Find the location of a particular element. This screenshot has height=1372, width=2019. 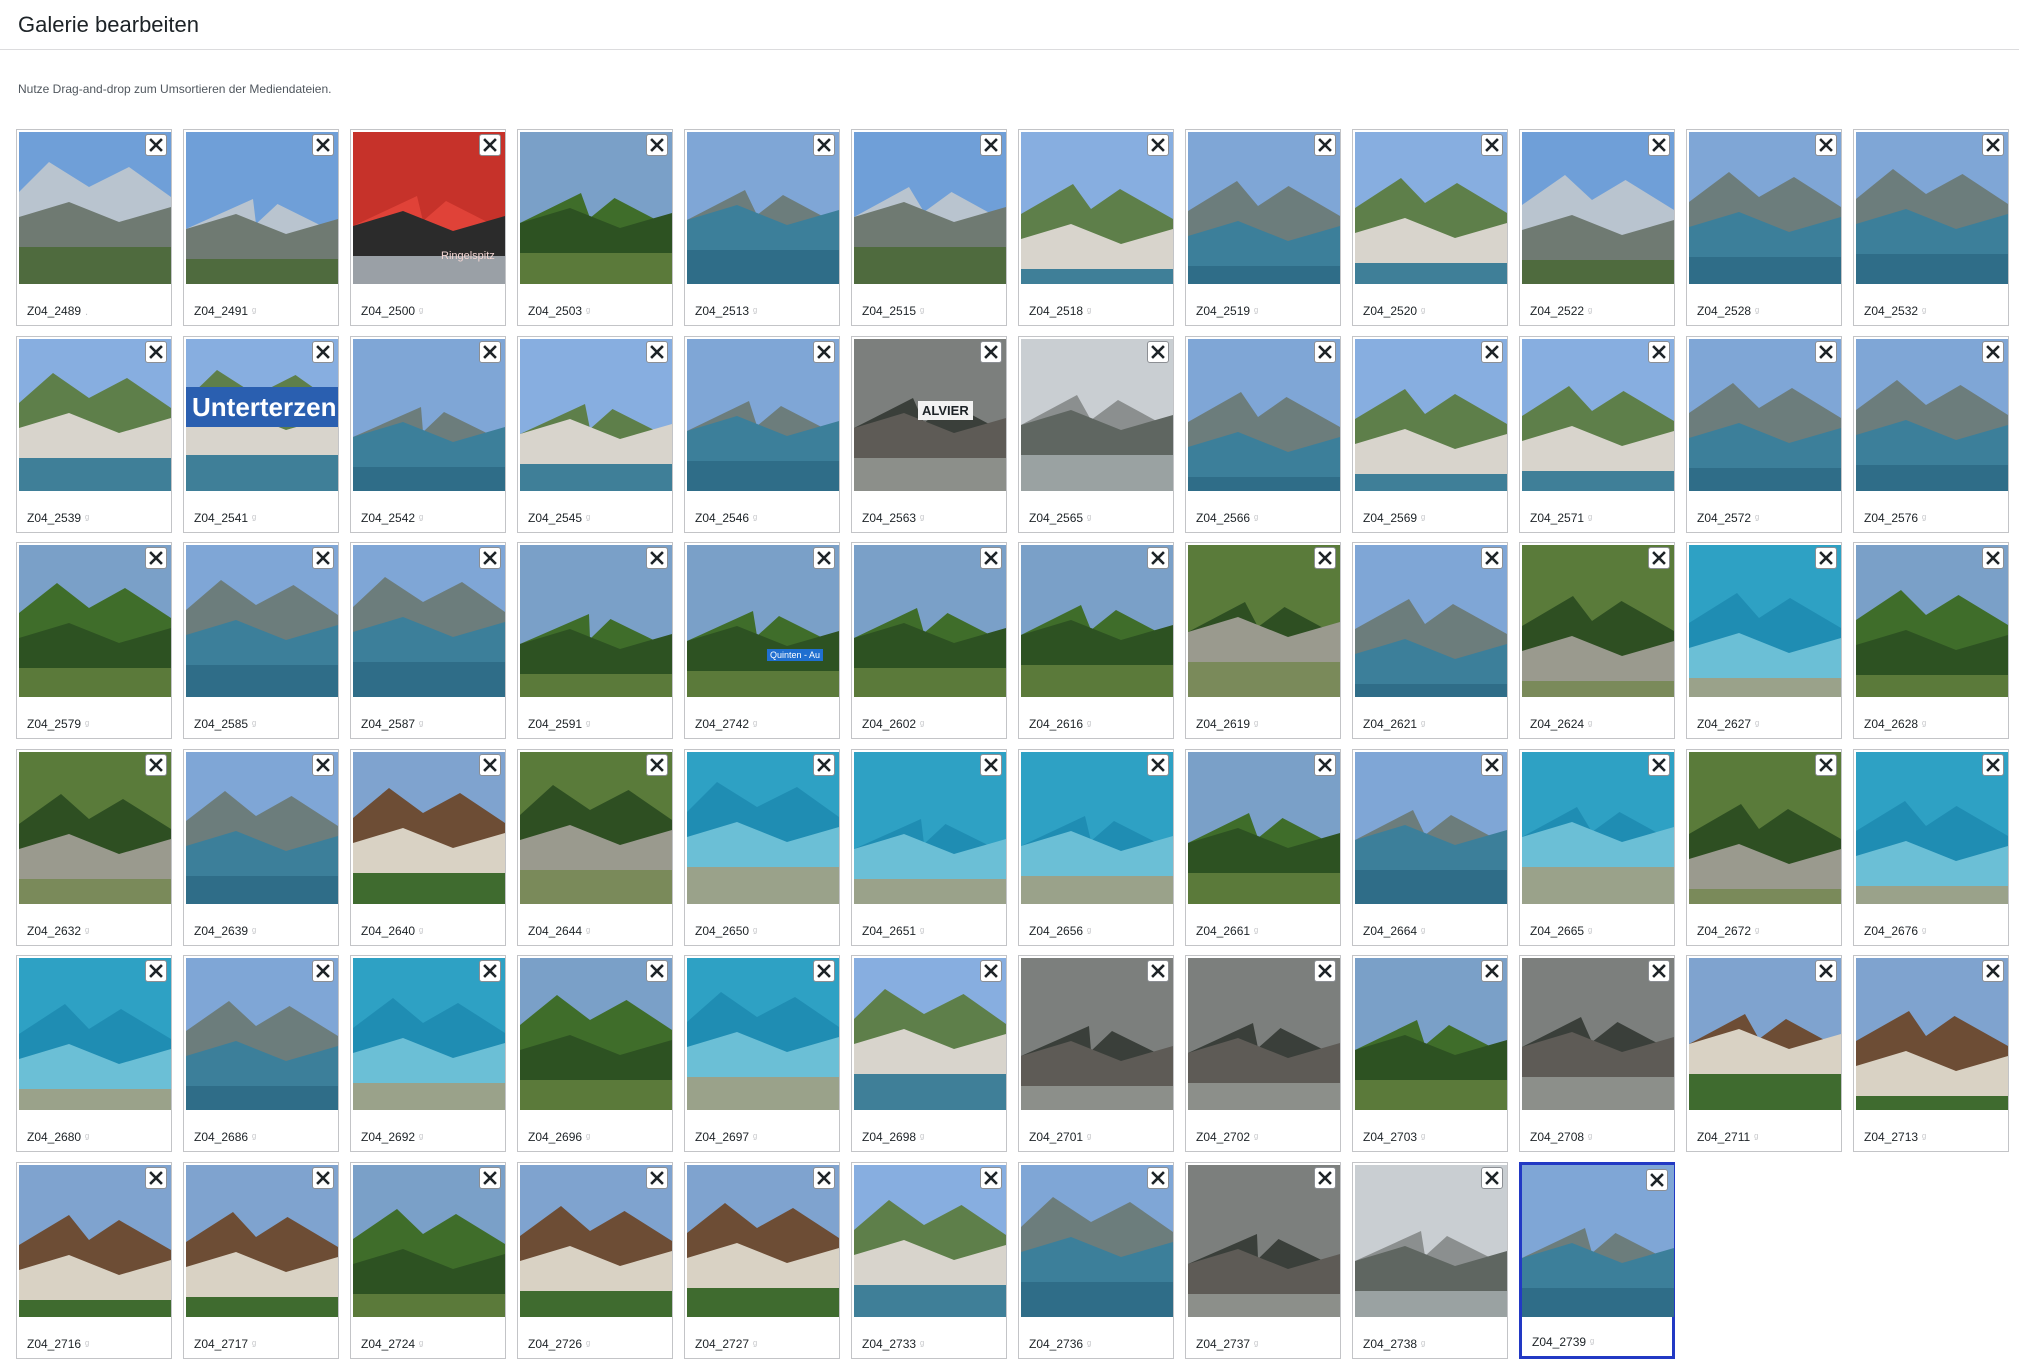

gallery-item: Z04_2519 ᵍ is located at coordinates (1263, 227).